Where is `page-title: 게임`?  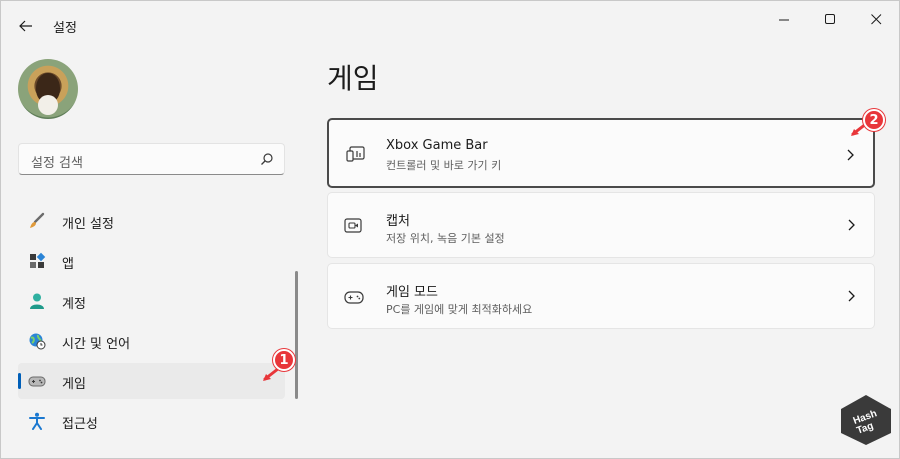
page-title: 게임 is located at coordinates (353, 78).